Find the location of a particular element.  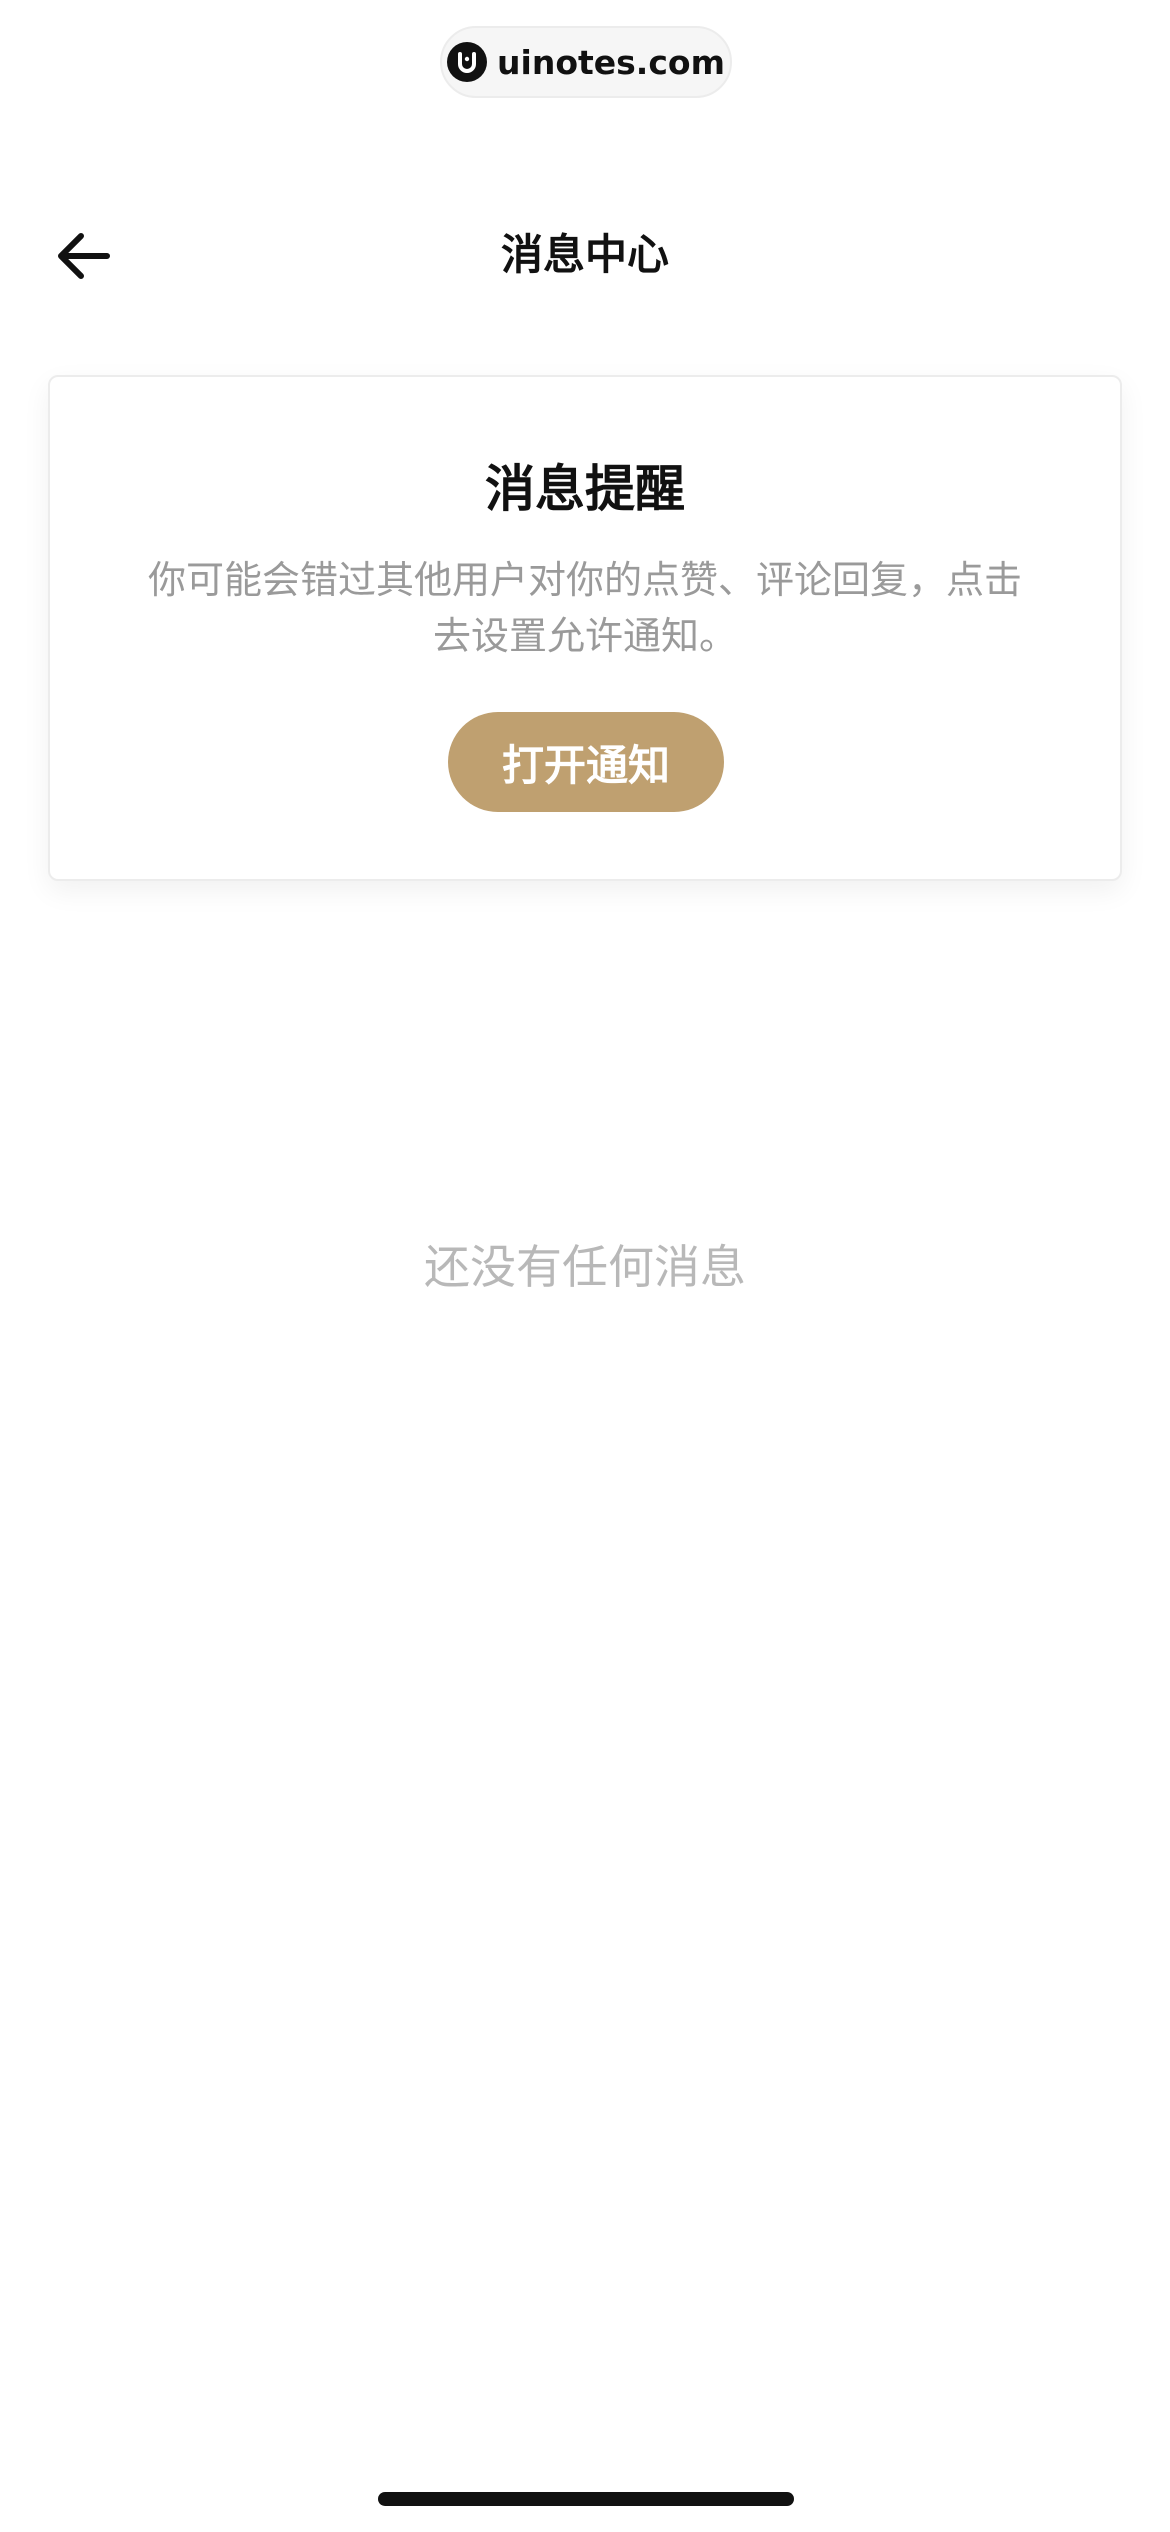

page-title: 消息中心 is located at coordinates (584, 254).